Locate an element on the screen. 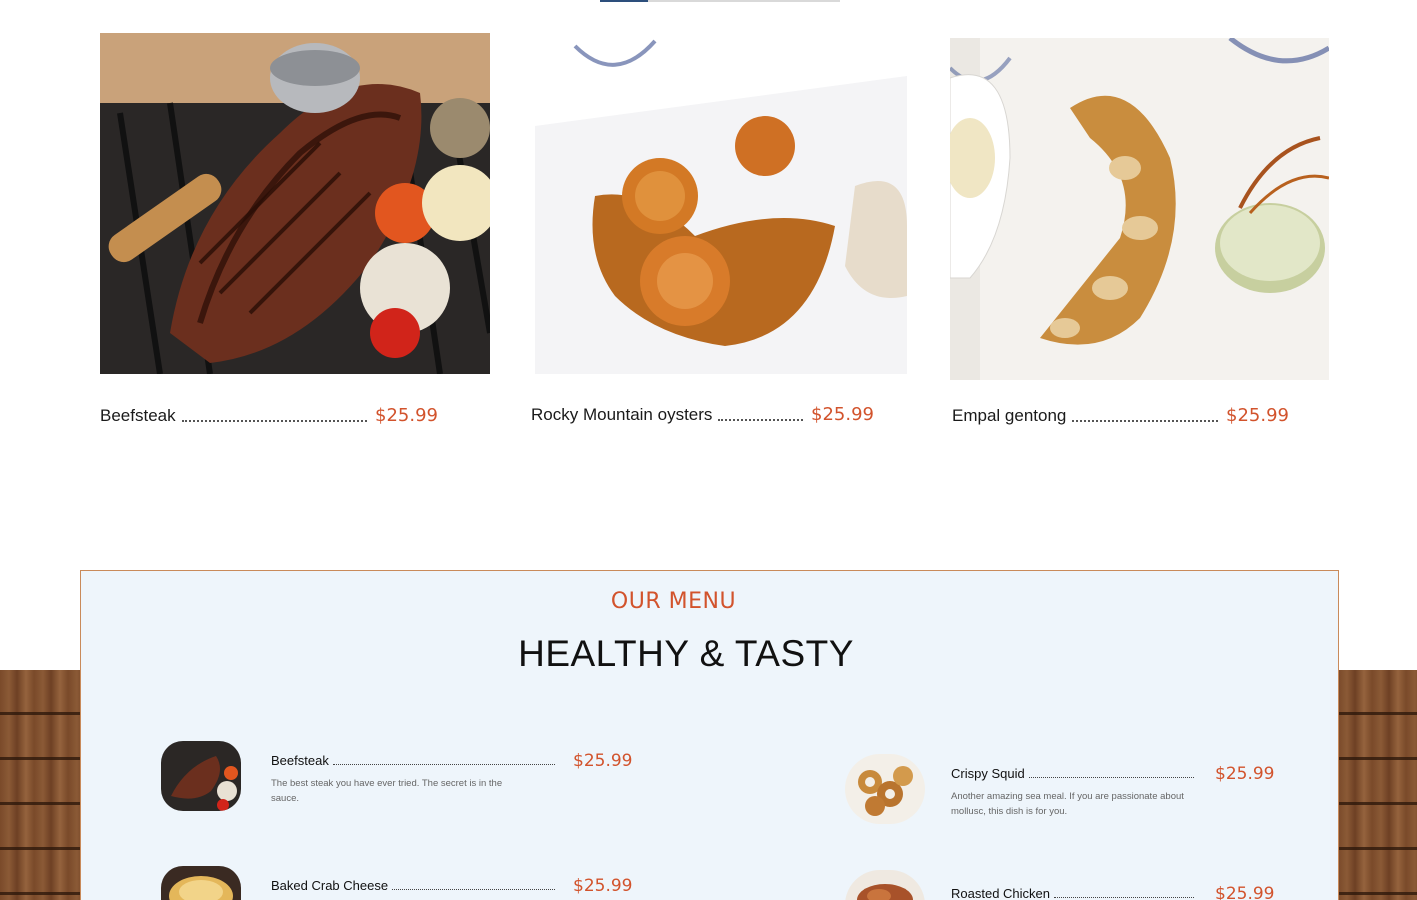  wood-background-left is located at coordinates (40, 785).